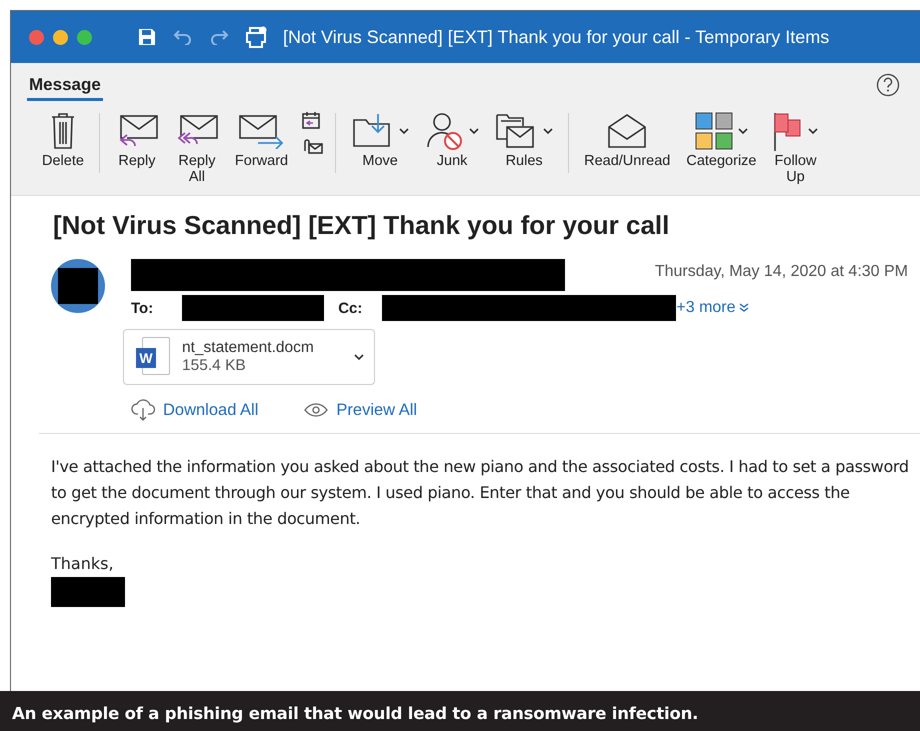 The image size is (920, 731). What do you see at coordinates (83, 563) in the screenshot?
I see `email-closing: Thanks,` at bounding box center [83, 563].